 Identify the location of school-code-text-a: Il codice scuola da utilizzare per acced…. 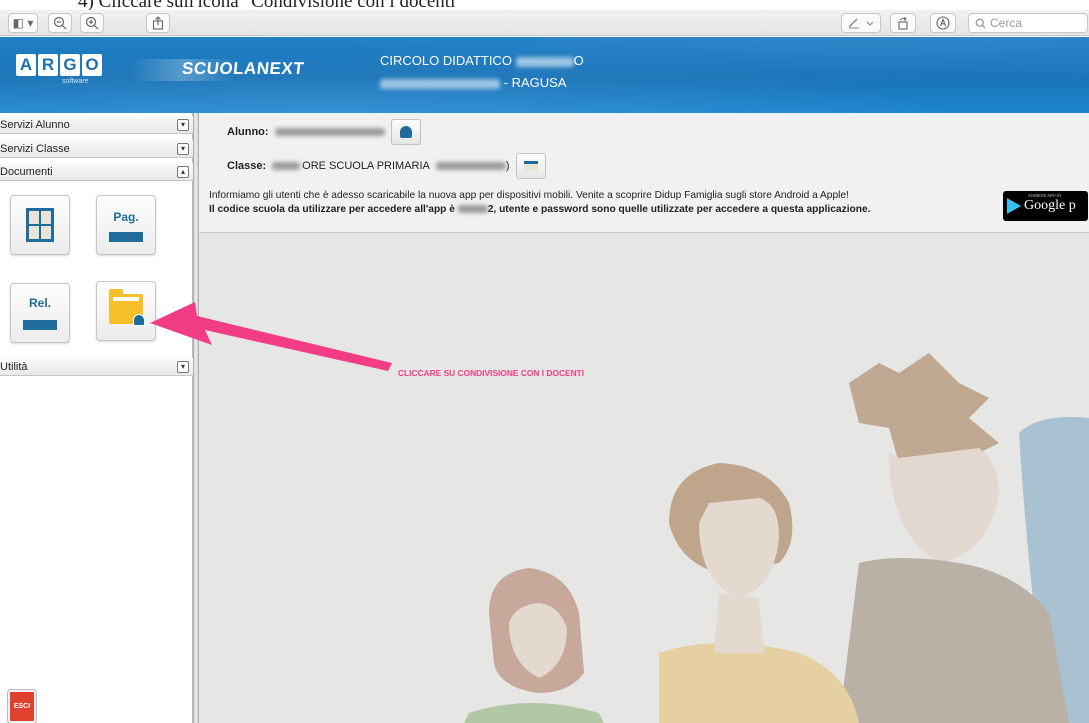
(332, 209).